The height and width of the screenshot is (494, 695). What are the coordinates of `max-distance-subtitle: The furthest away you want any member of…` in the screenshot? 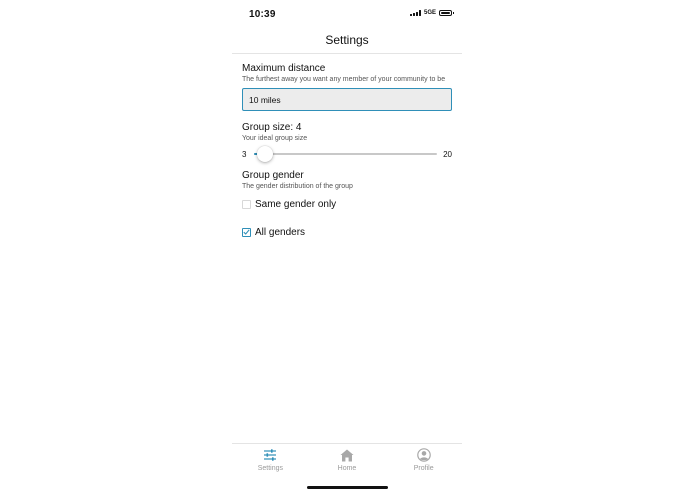 It's located at (344, 79).